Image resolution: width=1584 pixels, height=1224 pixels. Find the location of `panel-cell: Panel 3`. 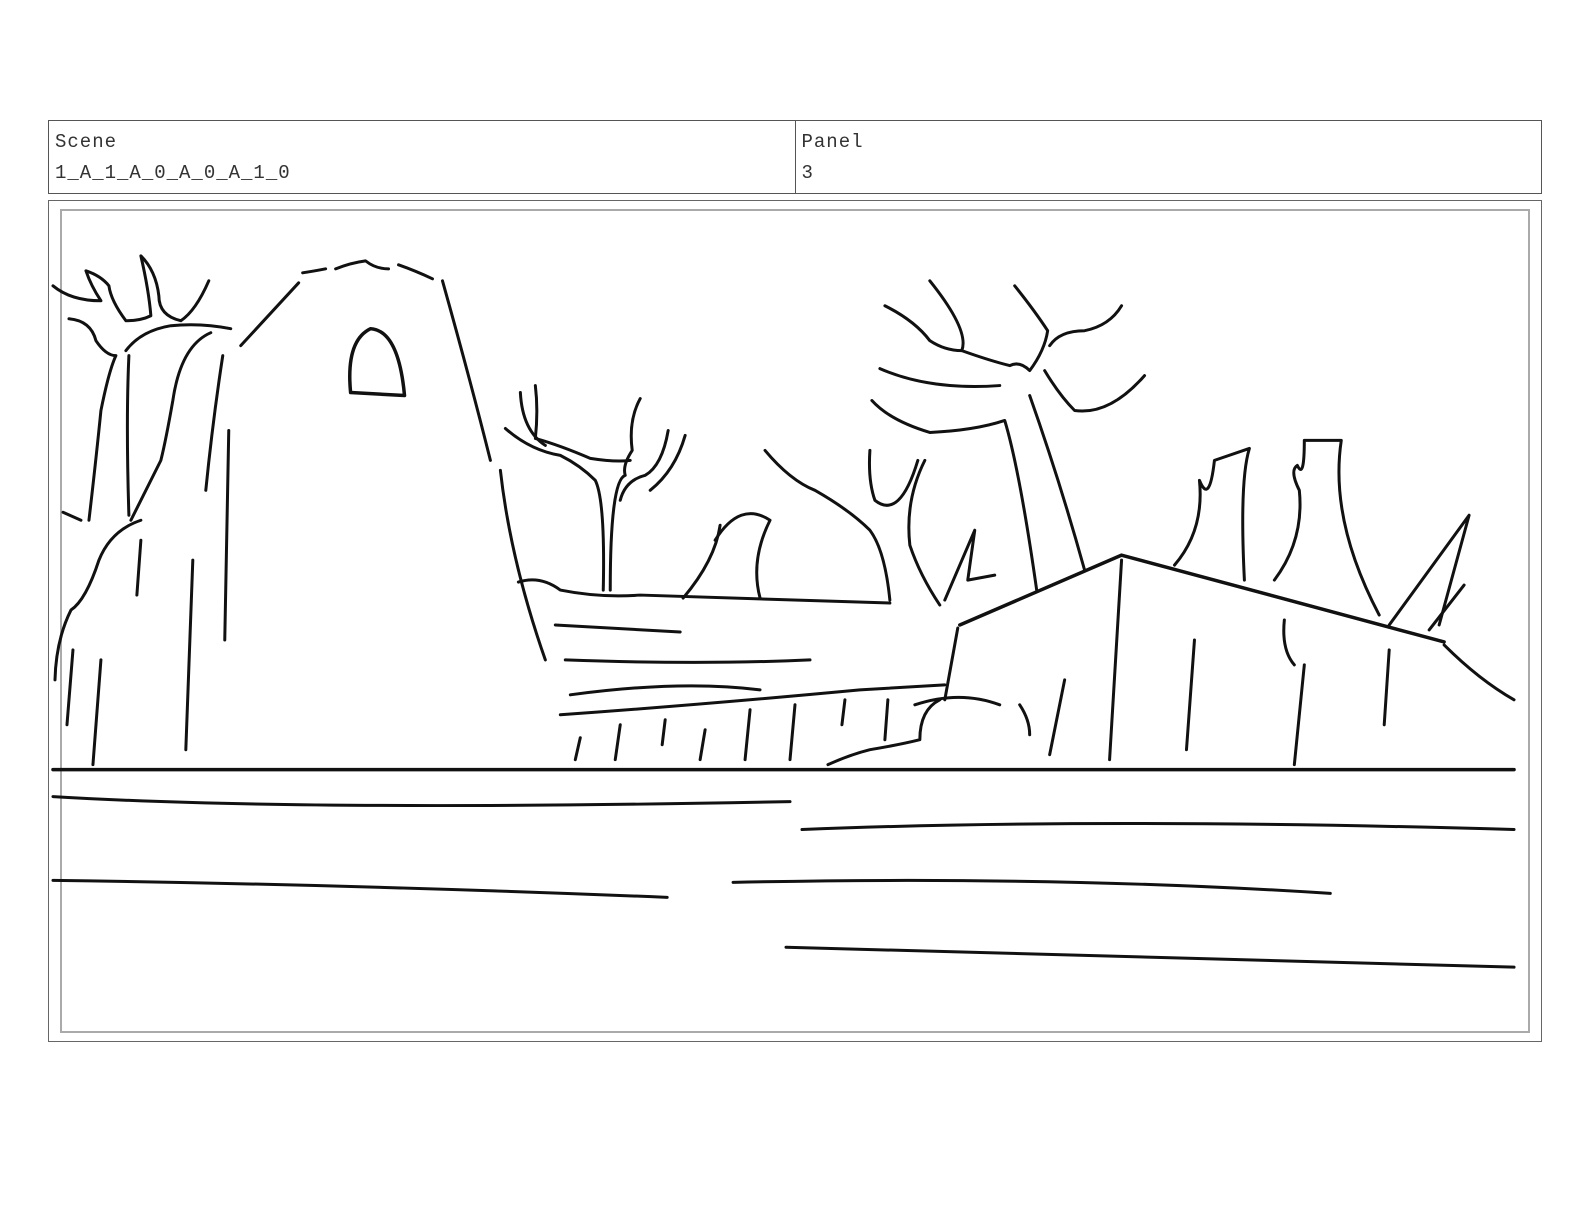

panel-cell: Panel 3 is located at coordinates (1168, 157).